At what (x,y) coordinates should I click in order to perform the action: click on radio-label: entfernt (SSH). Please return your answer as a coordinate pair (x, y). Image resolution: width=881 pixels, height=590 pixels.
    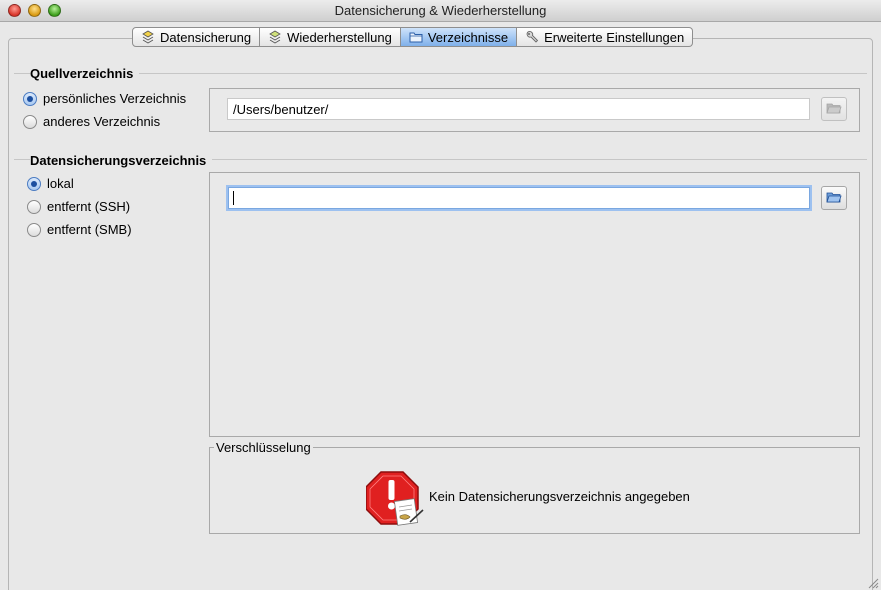
    Looking at the image, I should click on (89, 206).